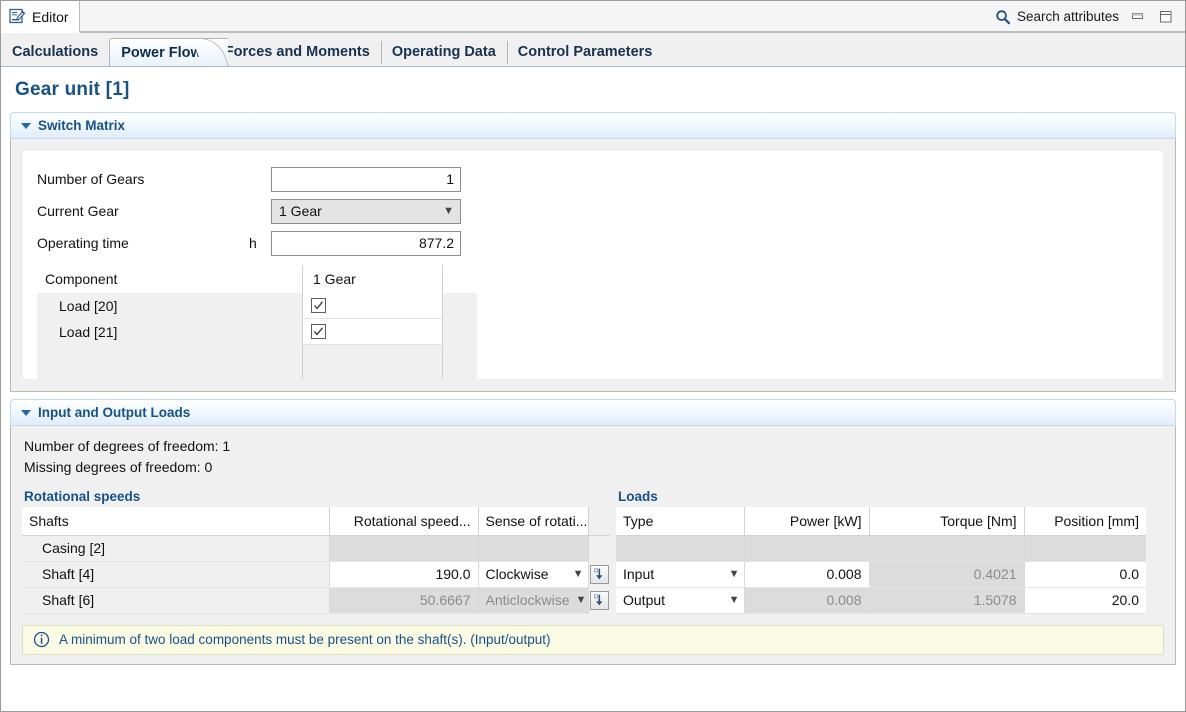  Describe the element at coordinates (176, 548) in the screenshot. I see `shaft-name: Casing [2]` at that location.